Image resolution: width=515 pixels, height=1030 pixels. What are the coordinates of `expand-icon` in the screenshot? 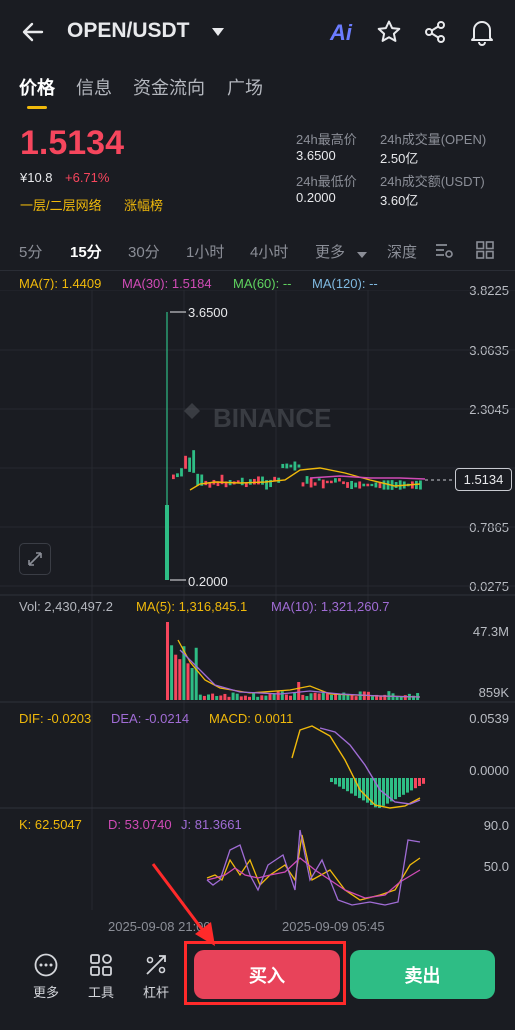 It's located at (35, 559).